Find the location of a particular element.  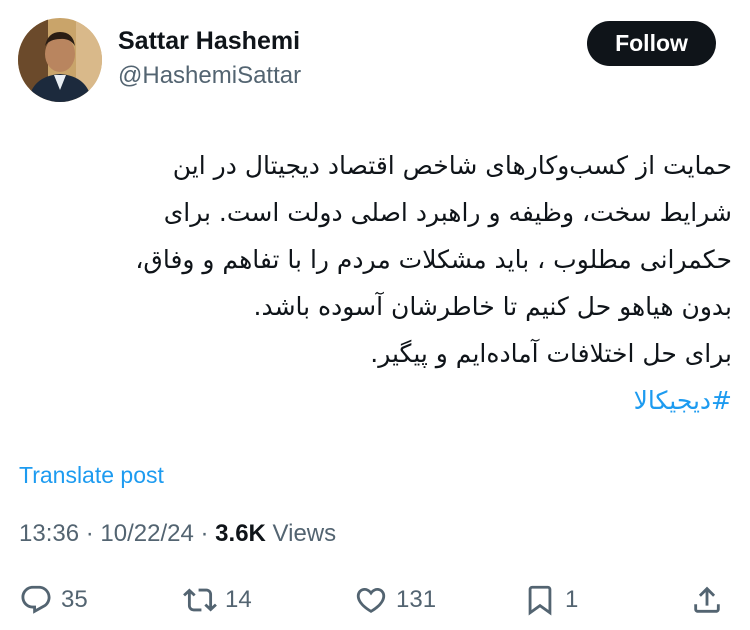

heart-icon is located at coordinates (371, 600).